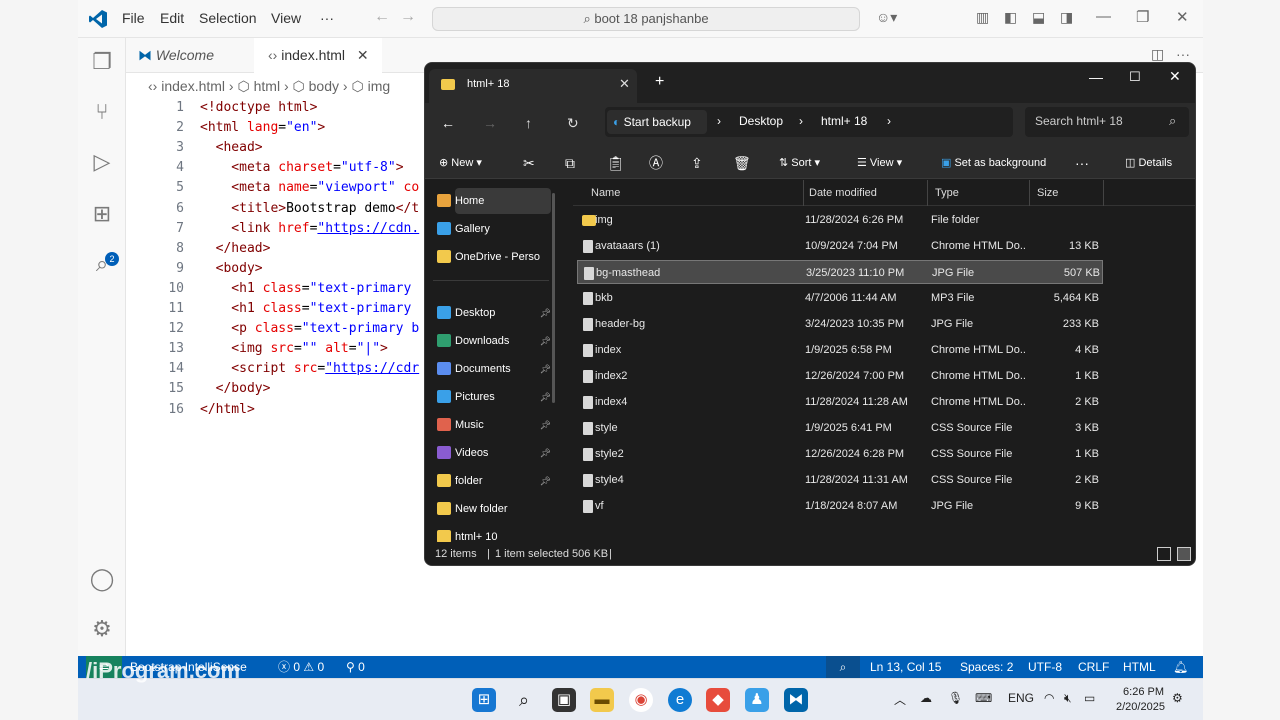  I want to click on code-line: <link href="https://cdn., so click(309, 228).